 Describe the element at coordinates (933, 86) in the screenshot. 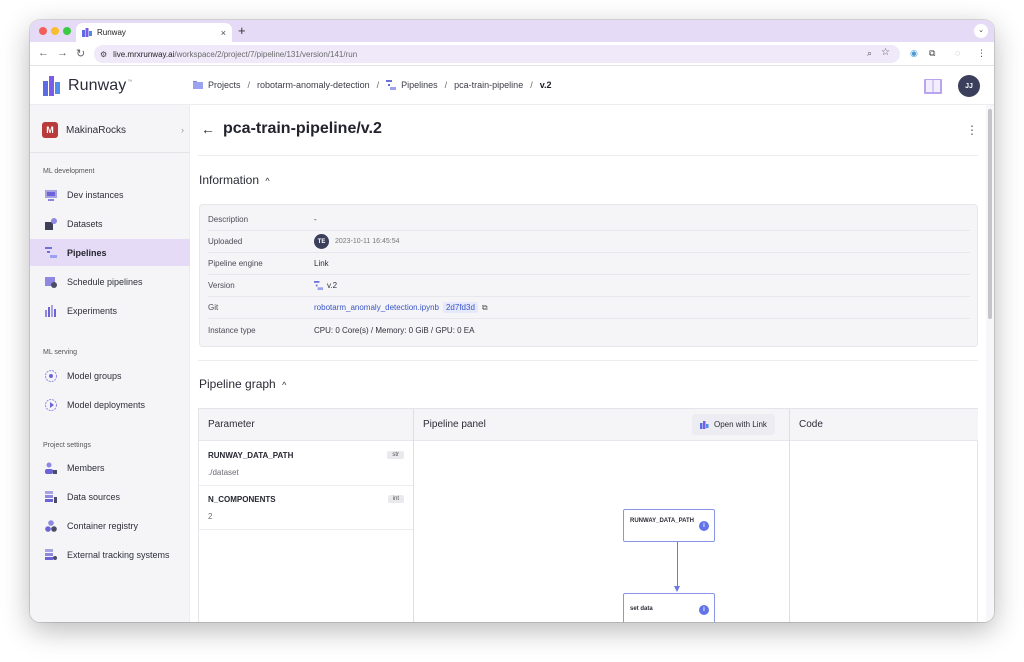

I see `documentation-book-icon` at that location.